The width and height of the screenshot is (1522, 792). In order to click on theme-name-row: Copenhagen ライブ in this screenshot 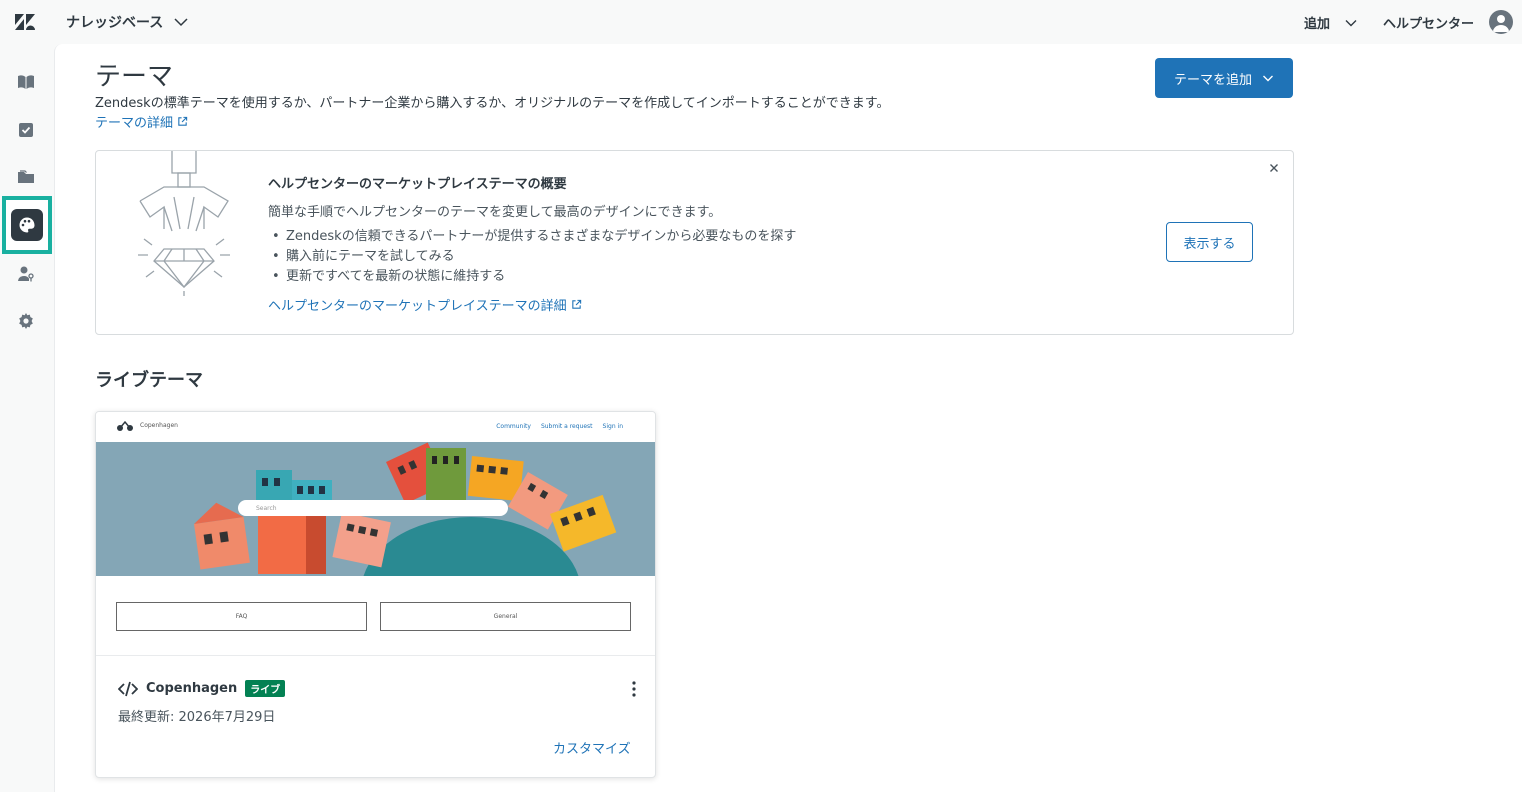, I will do `click(202, 688)`.